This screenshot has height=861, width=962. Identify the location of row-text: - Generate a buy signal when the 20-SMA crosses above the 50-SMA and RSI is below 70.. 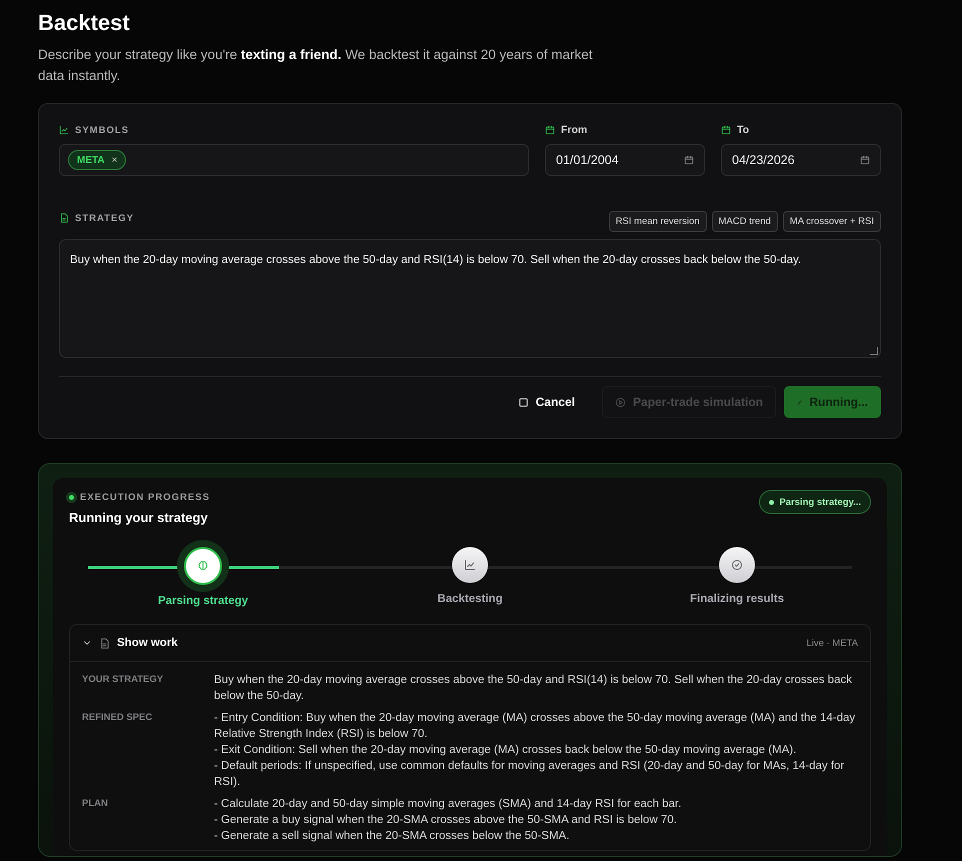
(446, 820).